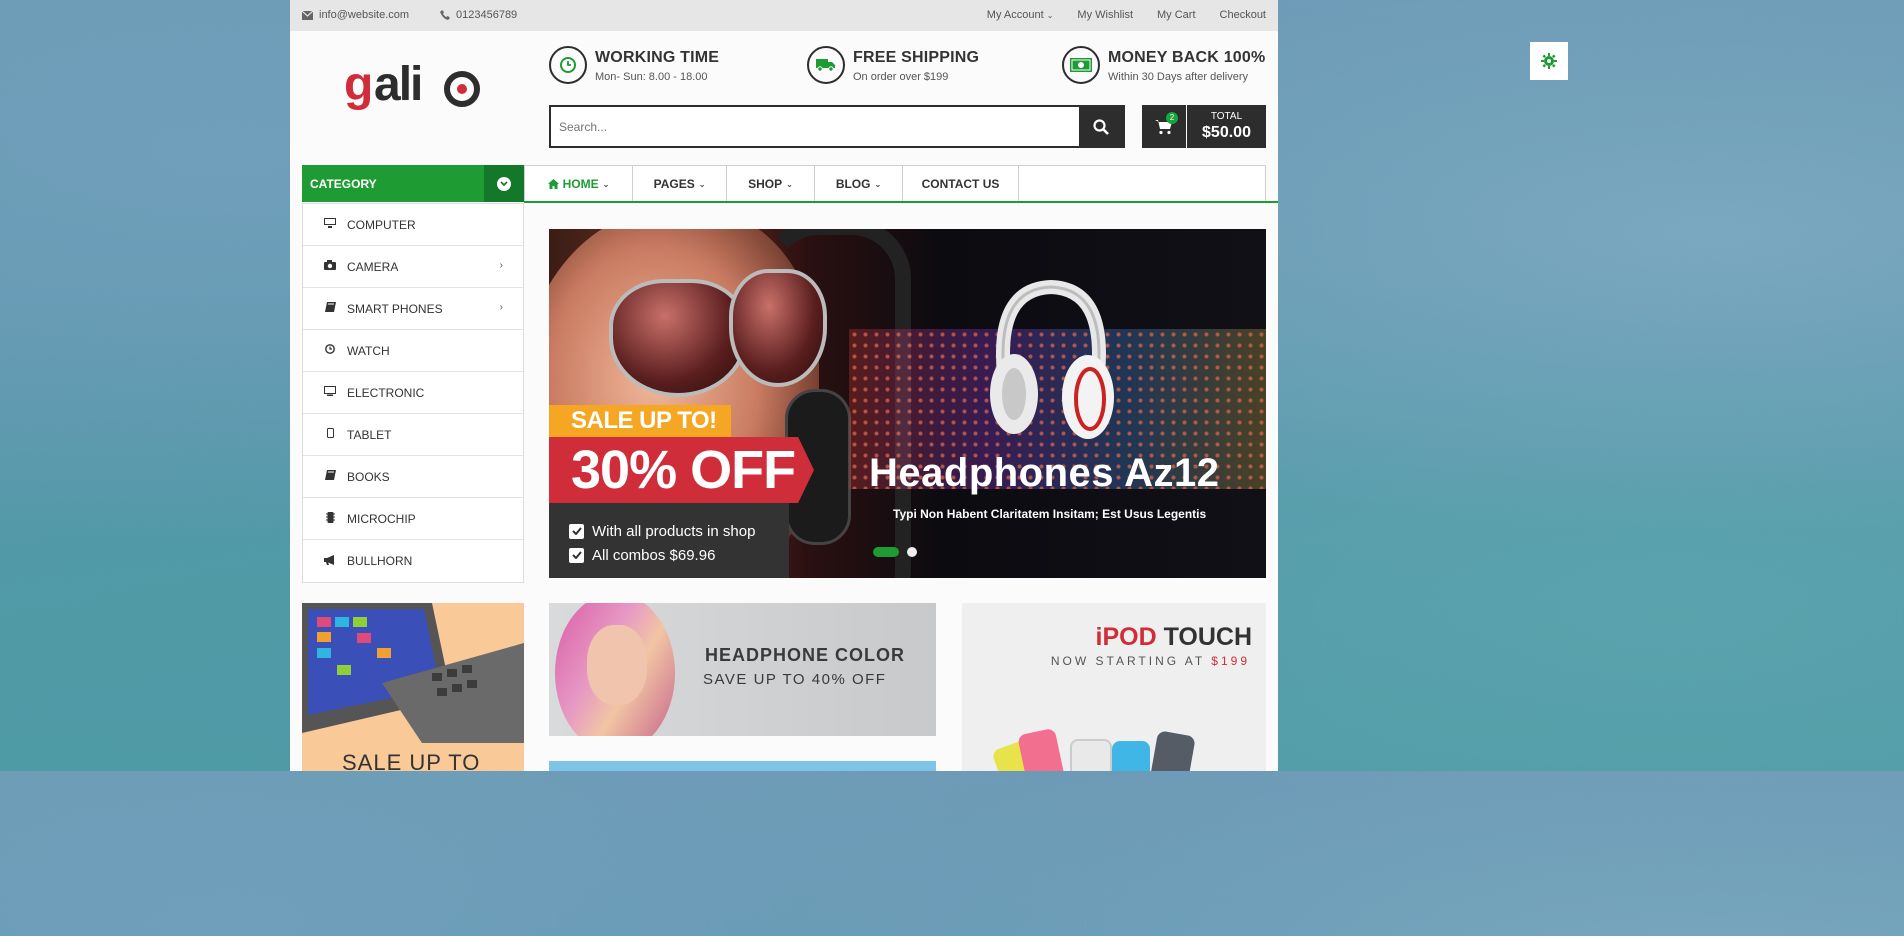  I want to click on slide-title: Headphones Az12, so click(1044, 473).